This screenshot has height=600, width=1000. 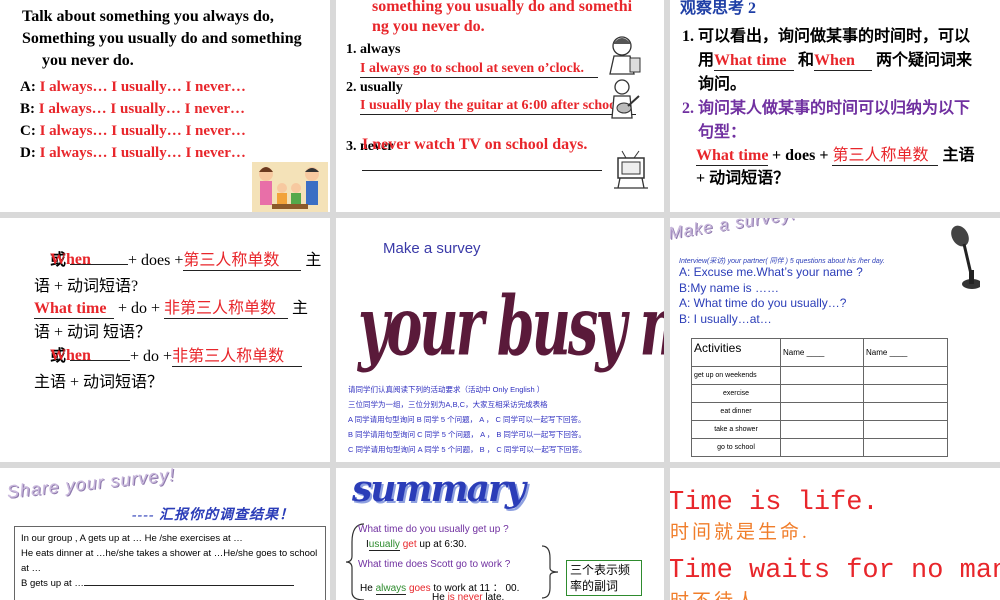 What do you see at coordinates (714, 593) in the screenshot?
I see `quote-line-4: 时不待人` at bounding box center [714, 593].